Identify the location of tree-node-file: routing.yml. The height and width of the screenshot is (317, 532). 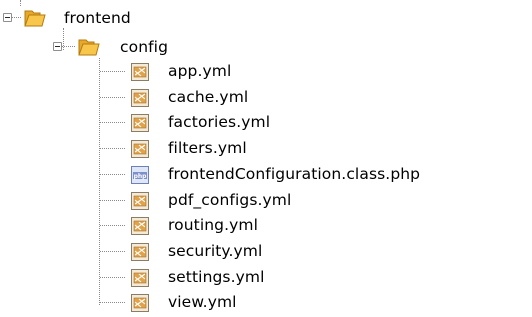
(314, 227).